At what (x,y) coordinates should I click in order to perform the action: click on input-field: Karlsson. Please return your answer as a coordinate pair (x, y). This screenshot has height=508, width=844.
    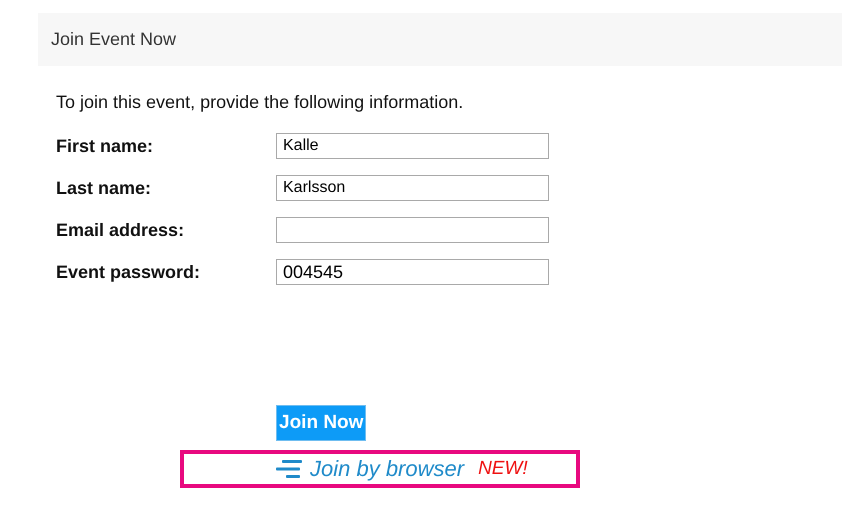
    Looking at the image, I should click on (412, 188).